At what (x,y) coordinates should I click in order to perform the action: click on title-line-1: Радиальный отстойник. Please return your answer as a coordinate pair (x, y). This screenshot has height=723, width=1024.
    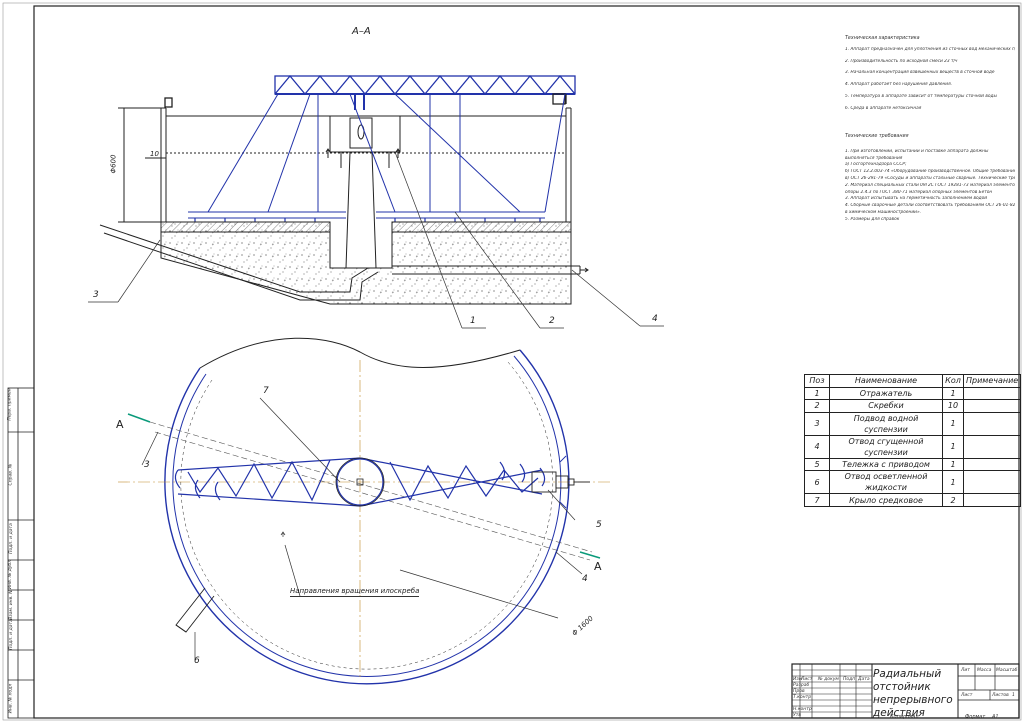
    Looking at the image, I should click on (907, 680).